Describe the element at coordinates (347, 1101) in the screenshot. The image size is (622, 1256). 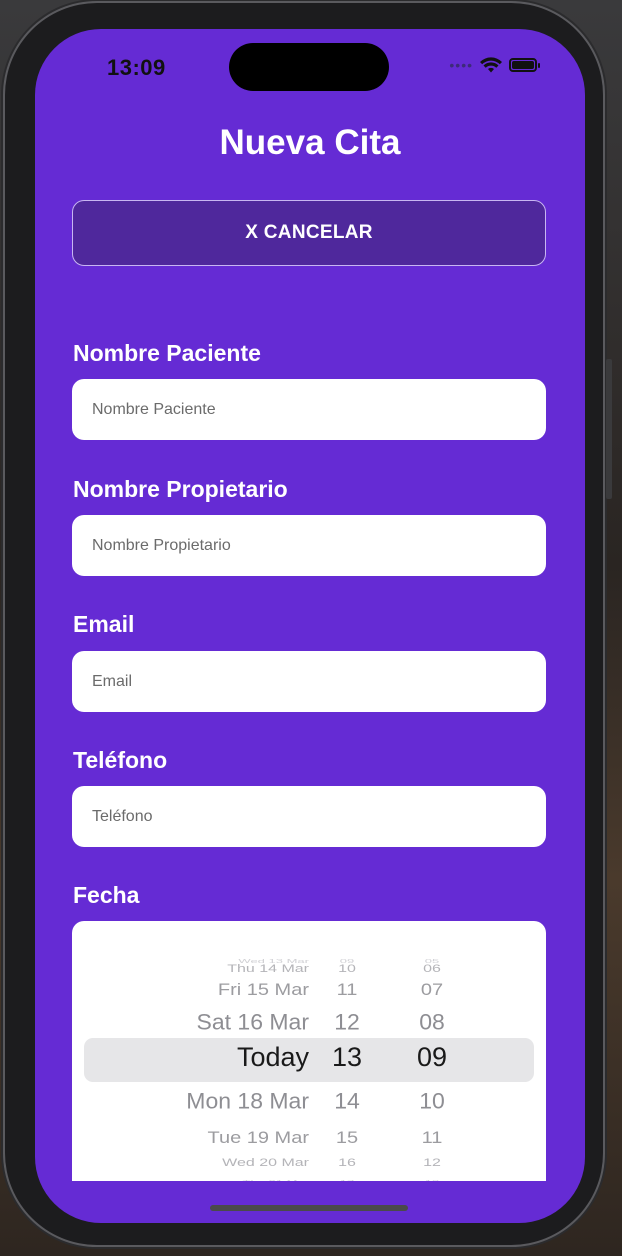
I see `picker-hour-value: 14` at that location.